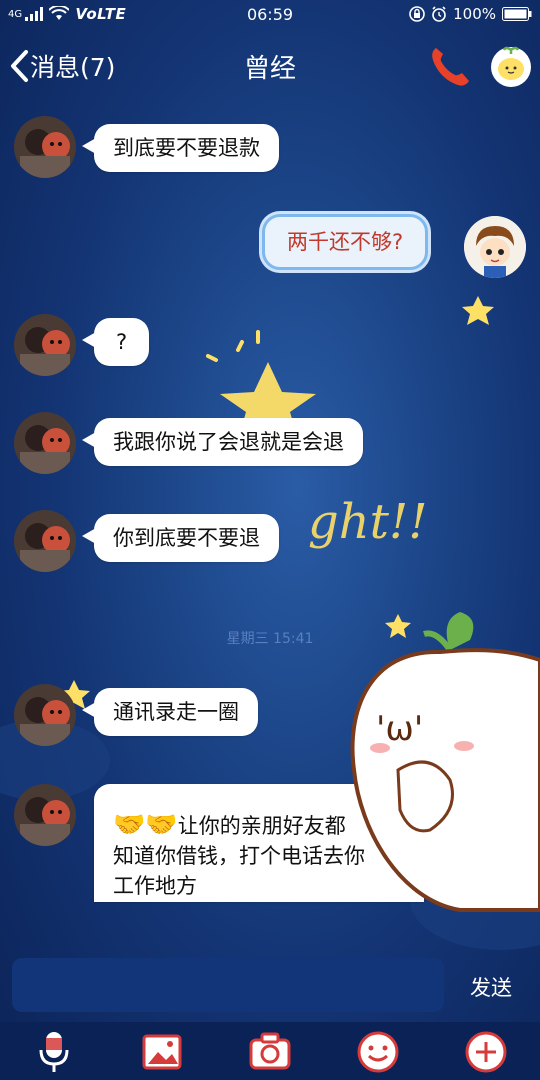 The height and width of the screenshot is (1080, 540). What do you see at coordinates (491, 988) in the screenshot?
I see `send-button: 发送` at bounding box center [491, 988].